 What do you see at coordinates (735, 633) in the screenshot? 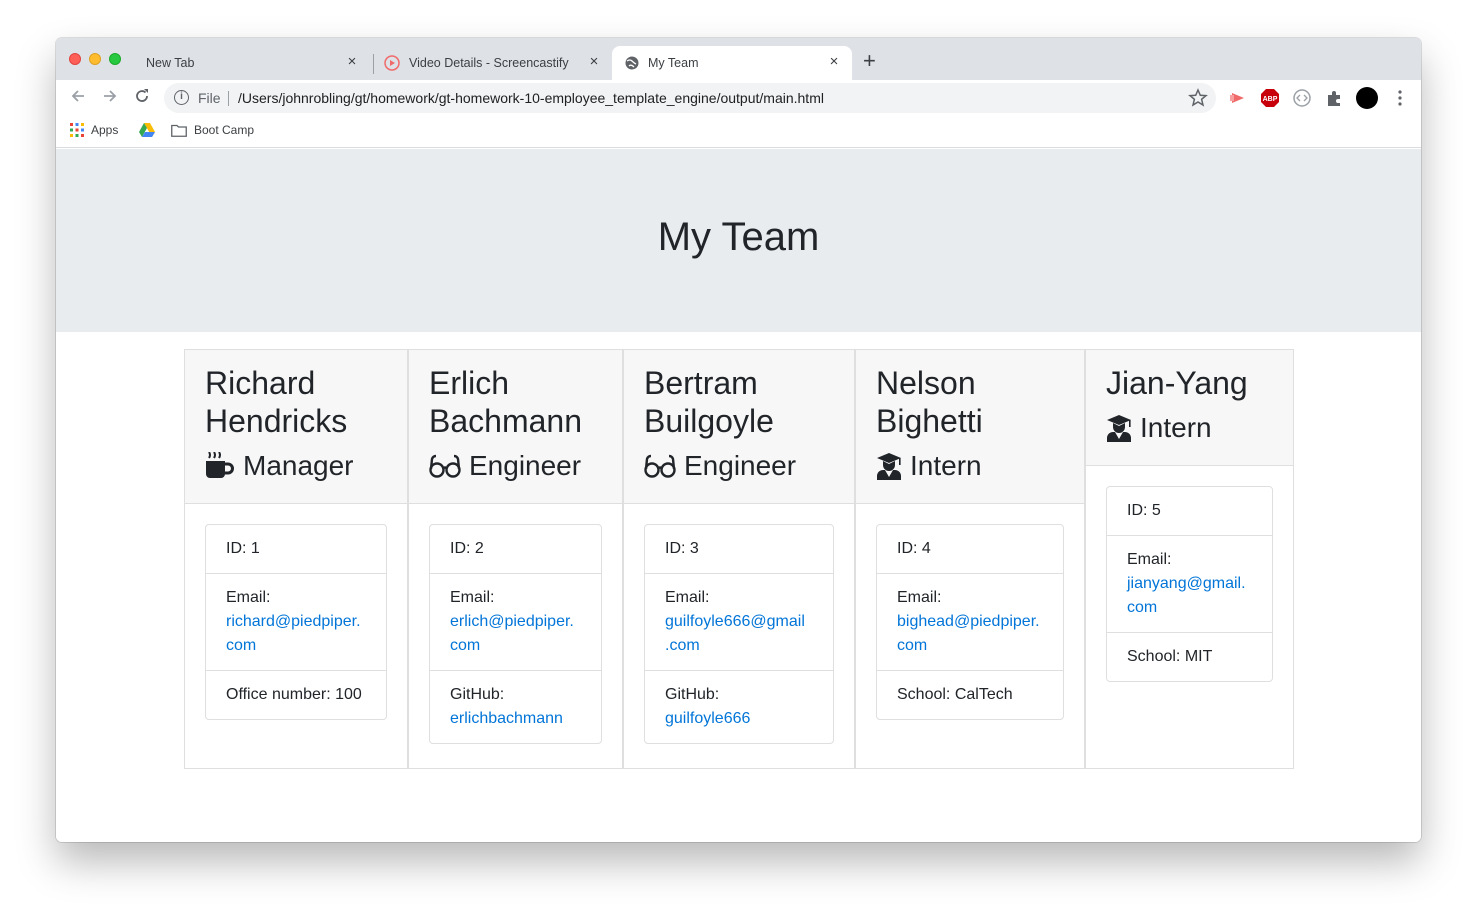
I see `email-link: guilfoyle666@gmail .com` at bounding box center [735, 633].